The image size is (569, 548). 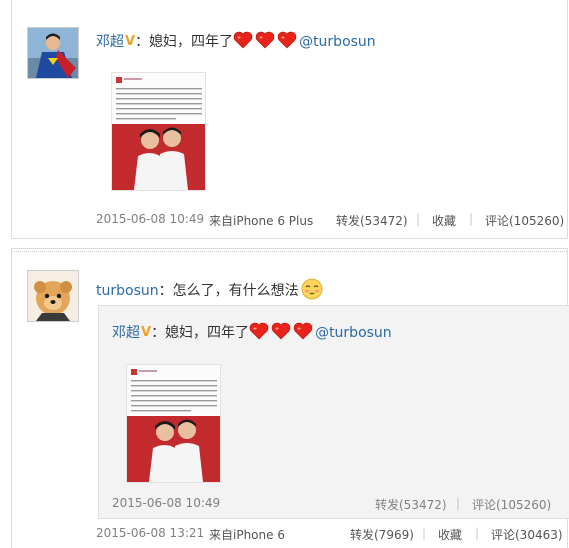 I want to click on repost-button: 转发(53472), so click(x=372, y=220).